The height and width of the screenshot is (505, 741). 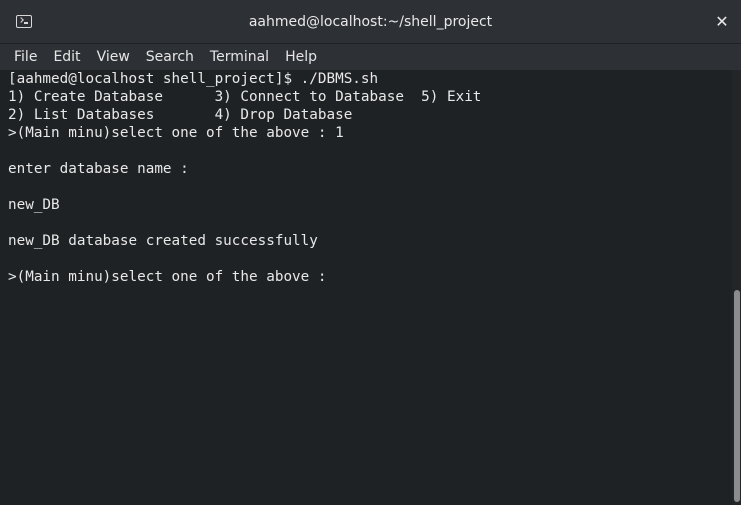 I want to click on menu-bar: File Edit View Search Terminal Help, so click(x=370, y=57).